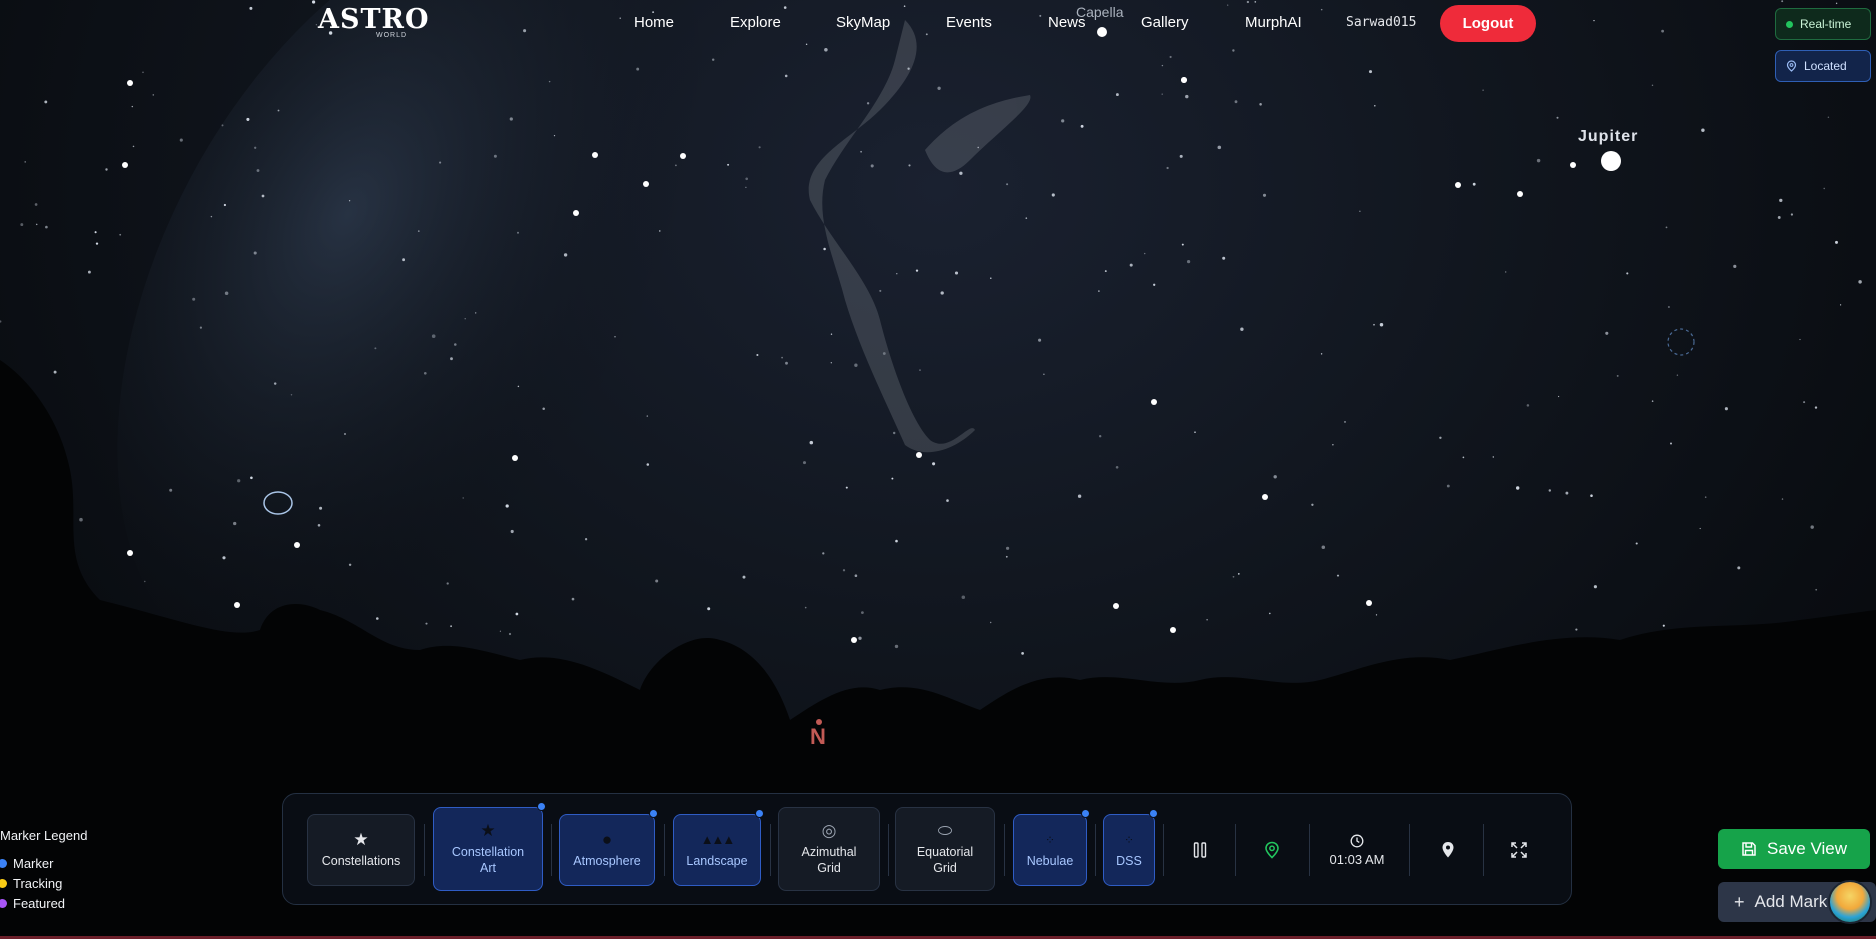  What do you see at coordinates (1051, 847) in the screenshot?
I see `nebulae-toggle: ⁘ Nebulae` at bounding box center [1051, 847].